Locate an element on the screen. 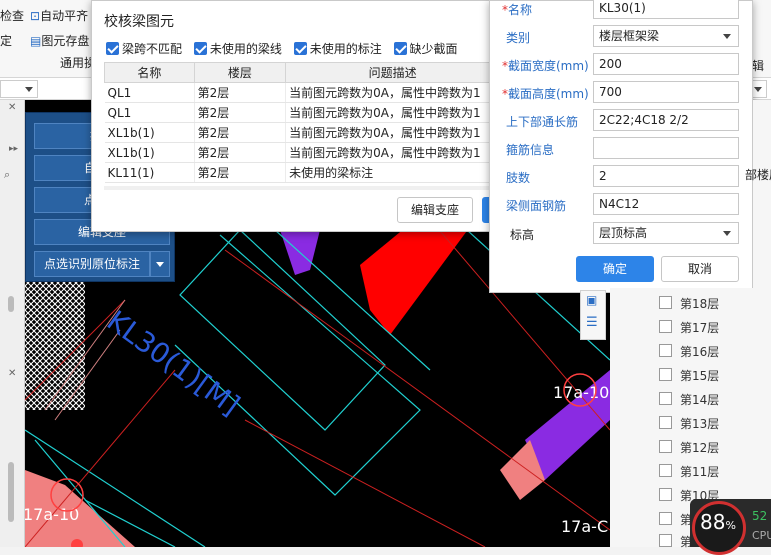 This screenshot has width=771, height=555. label-side-bars: 梁侧面钢筋 is located at coordinates (536, 206).